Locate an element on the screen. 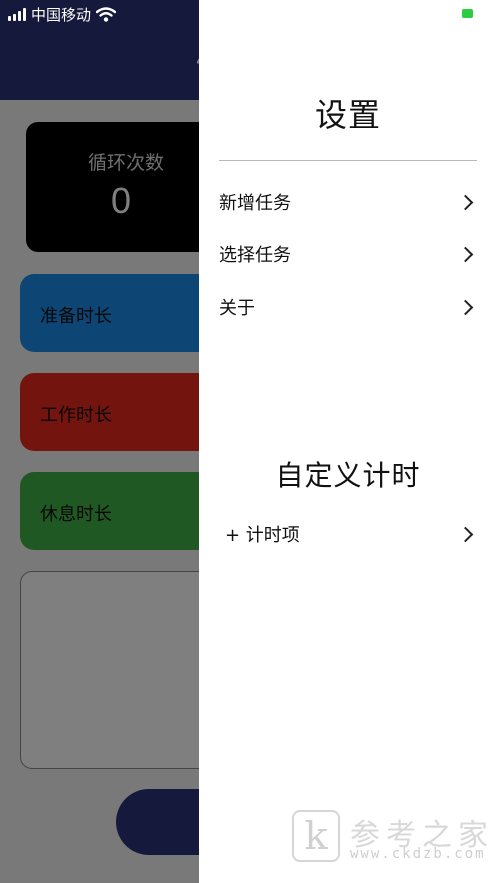 The width and height of the screenshot is (497, 883). menu-item-about: 关于 is located at coordinates (348, 307).